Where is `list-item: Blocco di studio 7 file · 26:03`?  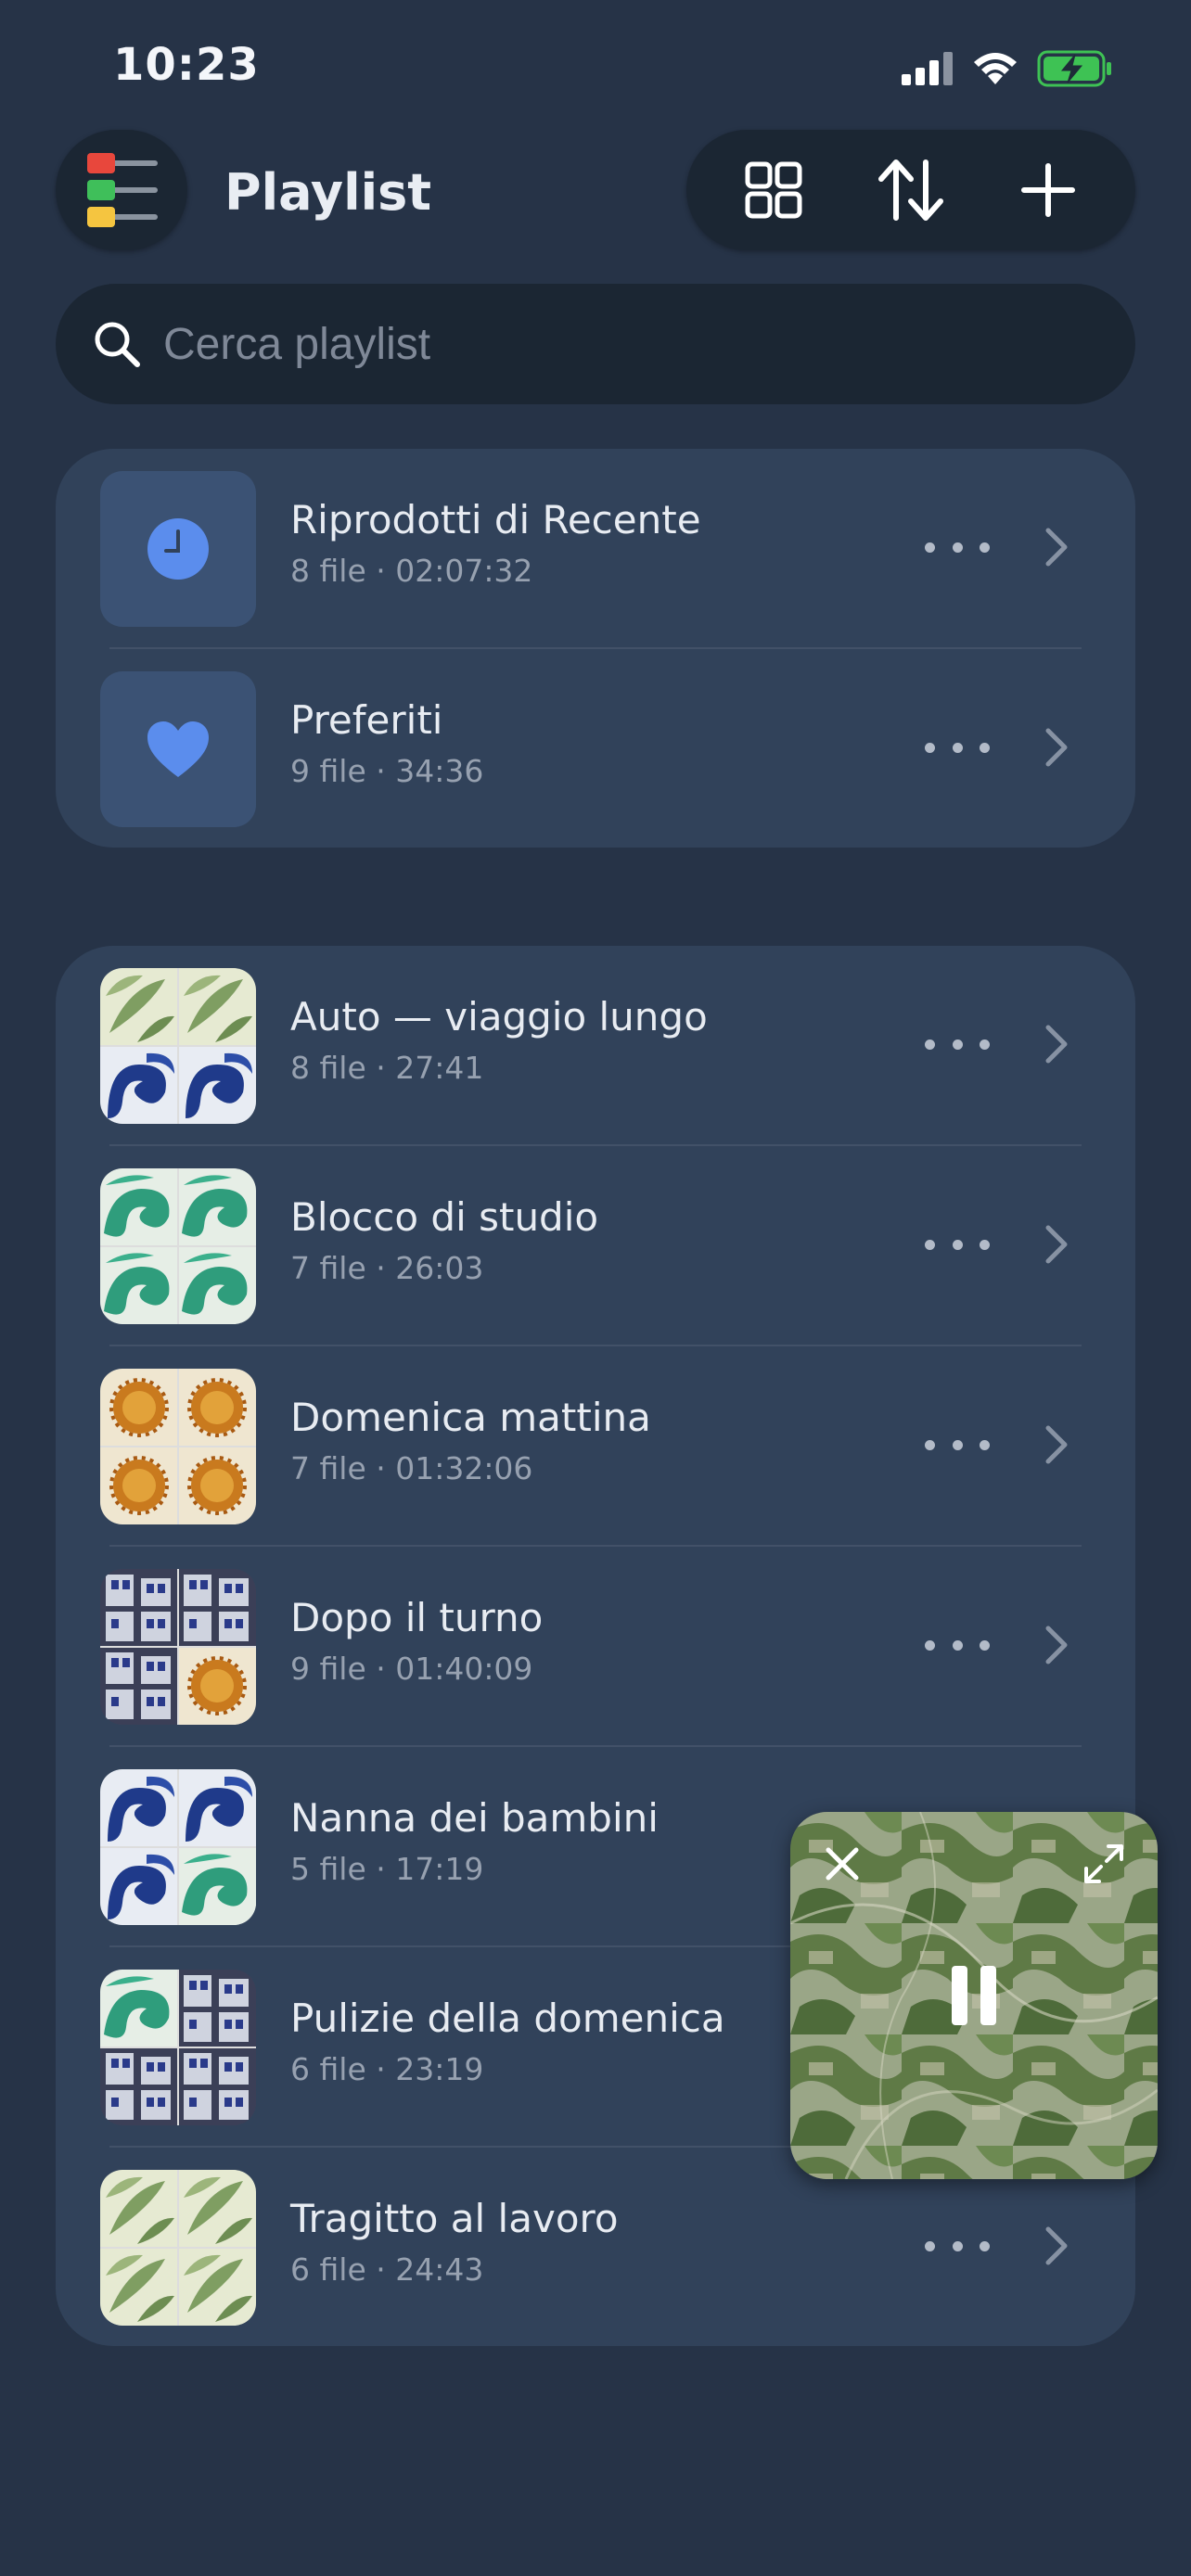
list-item: Blocco di studio 7 file · 26:03 is located at coordinates (595, 1246).